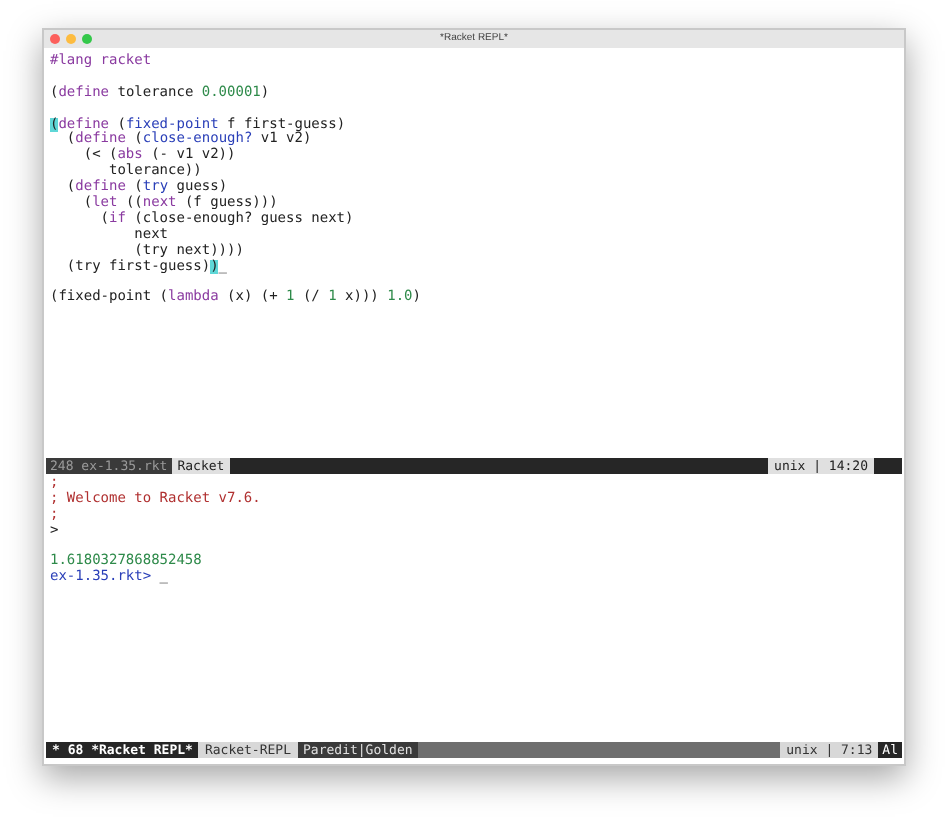 The height and width of the screenshot is (826, 948). Describe the element at coordinates (55, 39) in the screenshot. I see `close-icon` at that location.